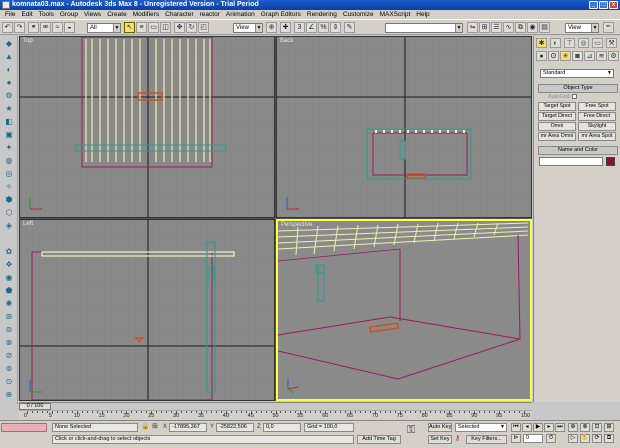 This screenshot has width=620, height=448. I want to click on quick-render-icon: ☕, so click(608, 27).